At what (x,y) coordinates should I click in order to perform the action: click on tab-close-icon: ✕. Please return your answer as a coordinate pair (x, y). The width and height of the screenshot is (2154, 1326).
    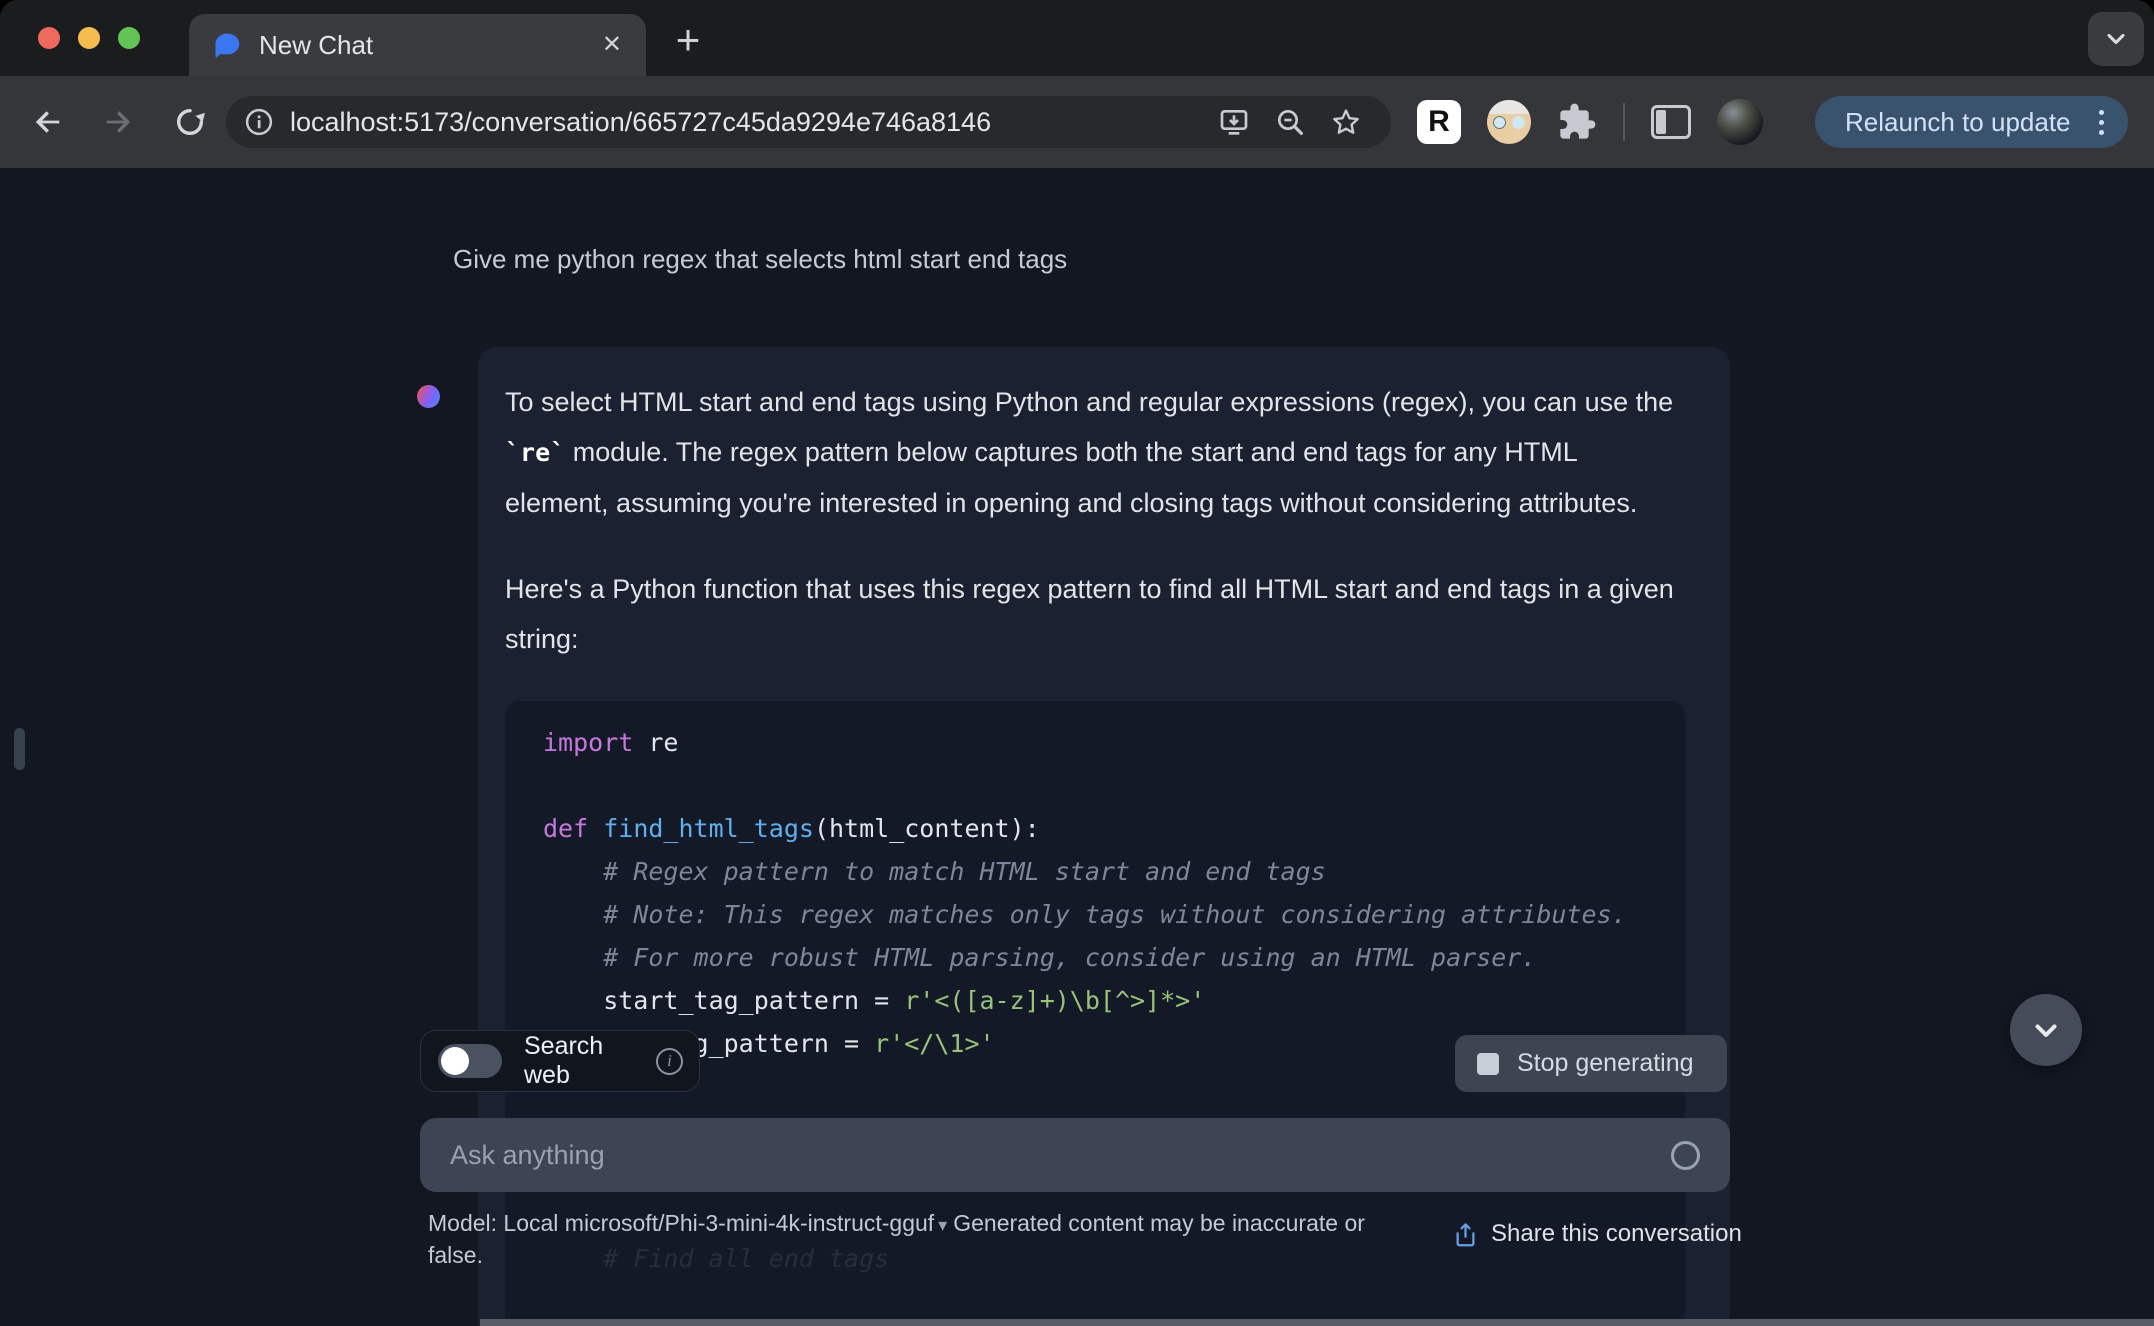
    Looking at the image, I should click on (612, 45).